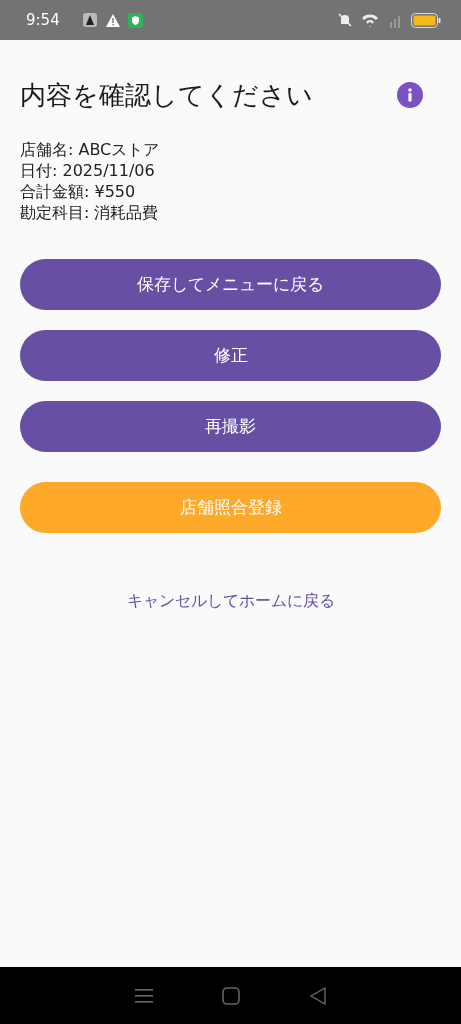  What do you see at coordinates (143, 995) in the screenshot?
I see `menu-icon` at bounding box center [143, 995].